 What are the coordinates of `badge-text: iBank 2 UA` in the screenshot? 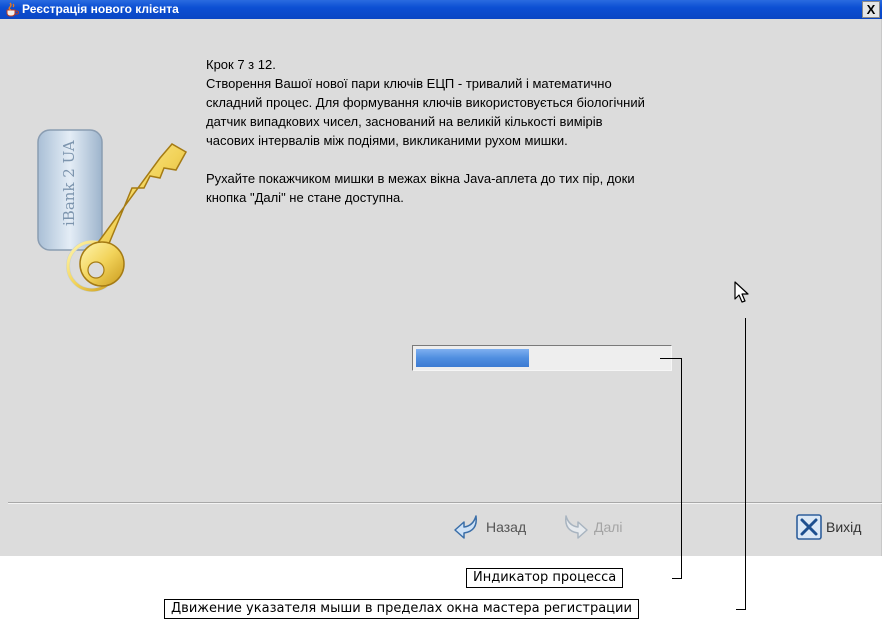 It's located at (69, 183).